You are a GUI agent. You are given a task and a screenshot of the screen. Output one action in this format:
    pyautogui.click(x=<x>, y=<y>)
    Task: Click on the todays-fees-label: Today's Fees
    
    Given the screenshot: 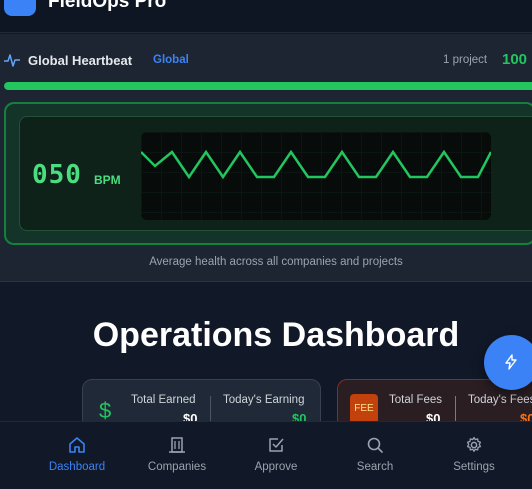 What is the action you would take?
    pyautogui.click(x=500, y=400)
    